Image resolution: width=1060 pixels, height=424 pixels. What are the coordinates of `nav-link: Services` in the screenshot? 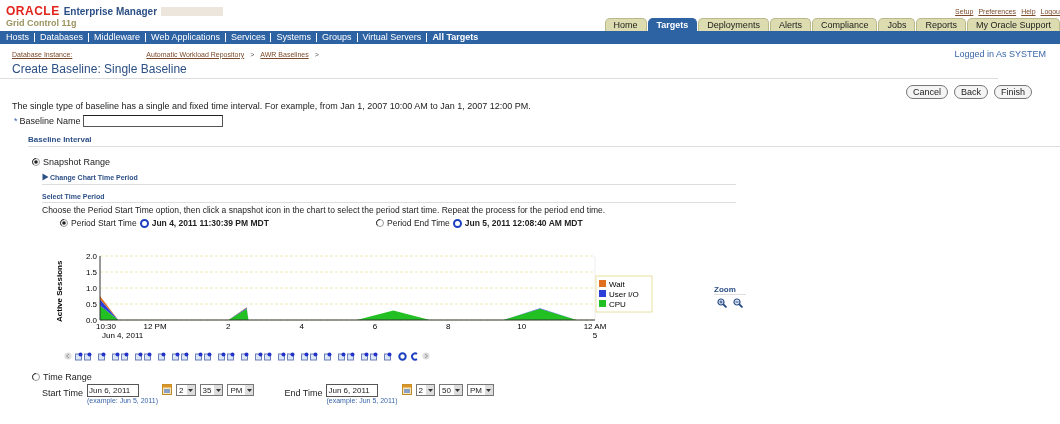 It's located at (248, 37).